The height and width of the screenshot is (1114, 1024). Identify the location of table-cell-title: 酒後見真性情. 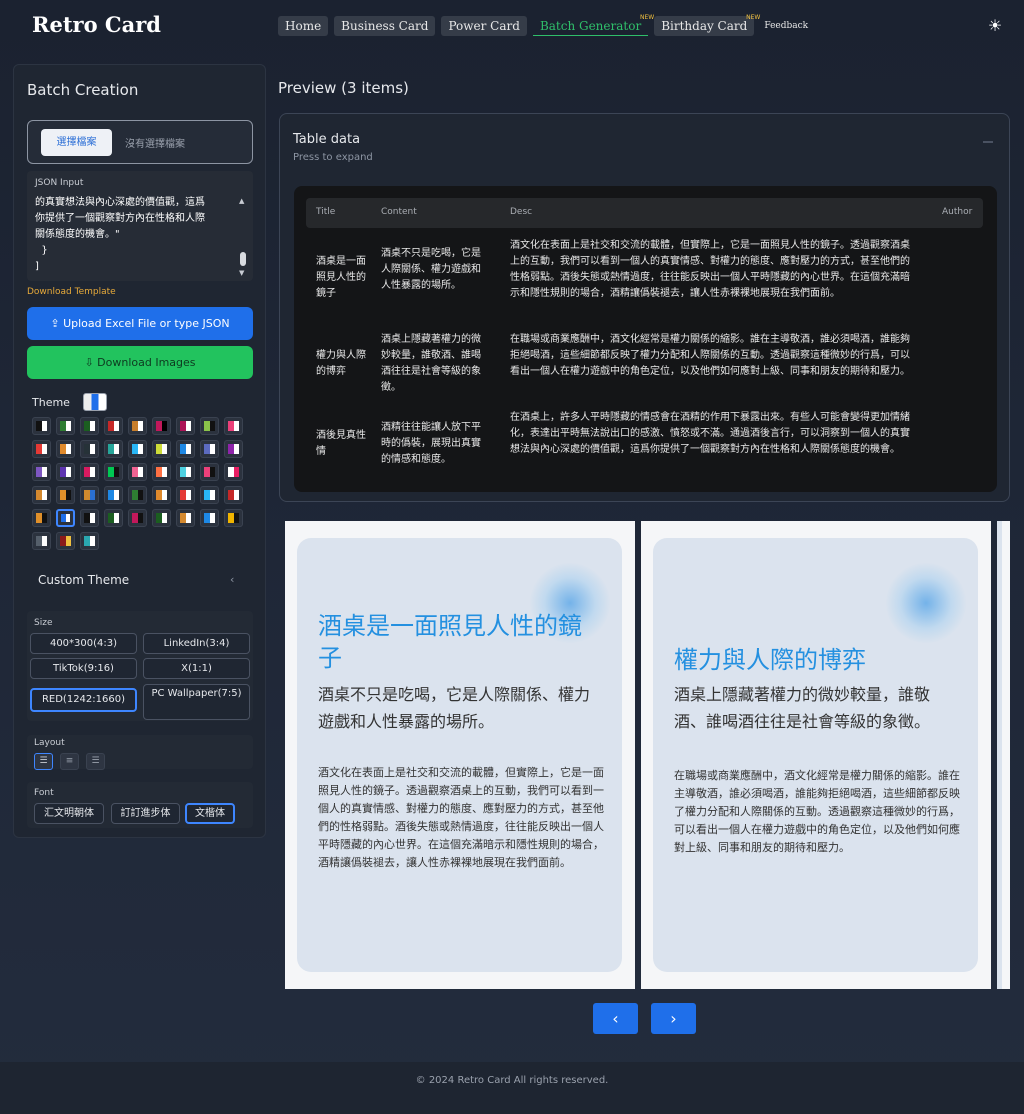
(341, 443).